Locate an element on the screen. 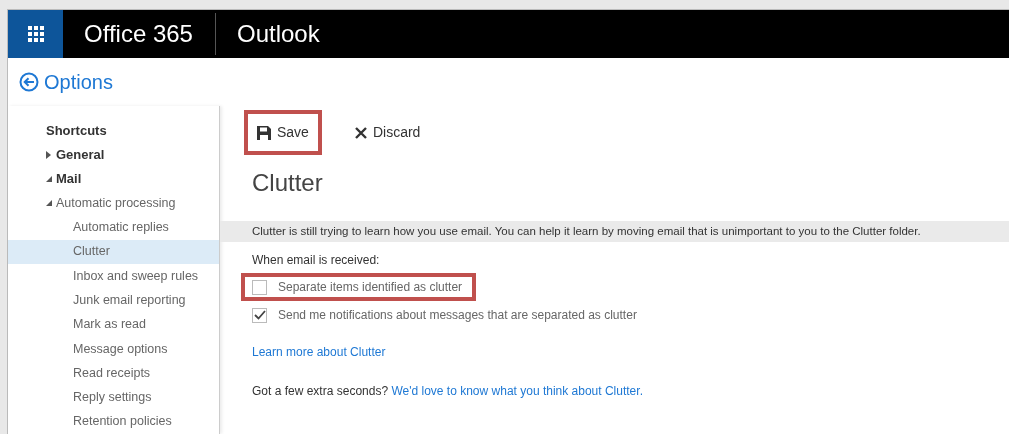 Image resolution: width=1009 pixels, height=434 pixels. app-launcher-button is located at coordinates (35, 34).